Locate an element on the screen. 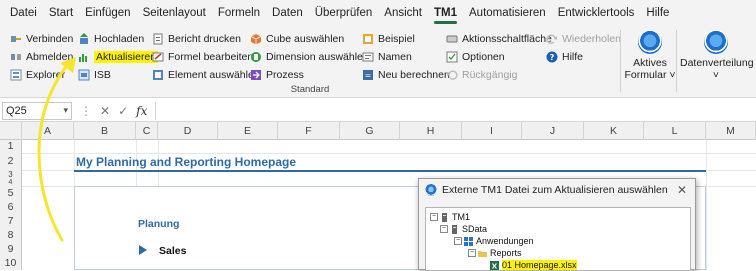  help-icon: ? is located at coordinates (552, 57).